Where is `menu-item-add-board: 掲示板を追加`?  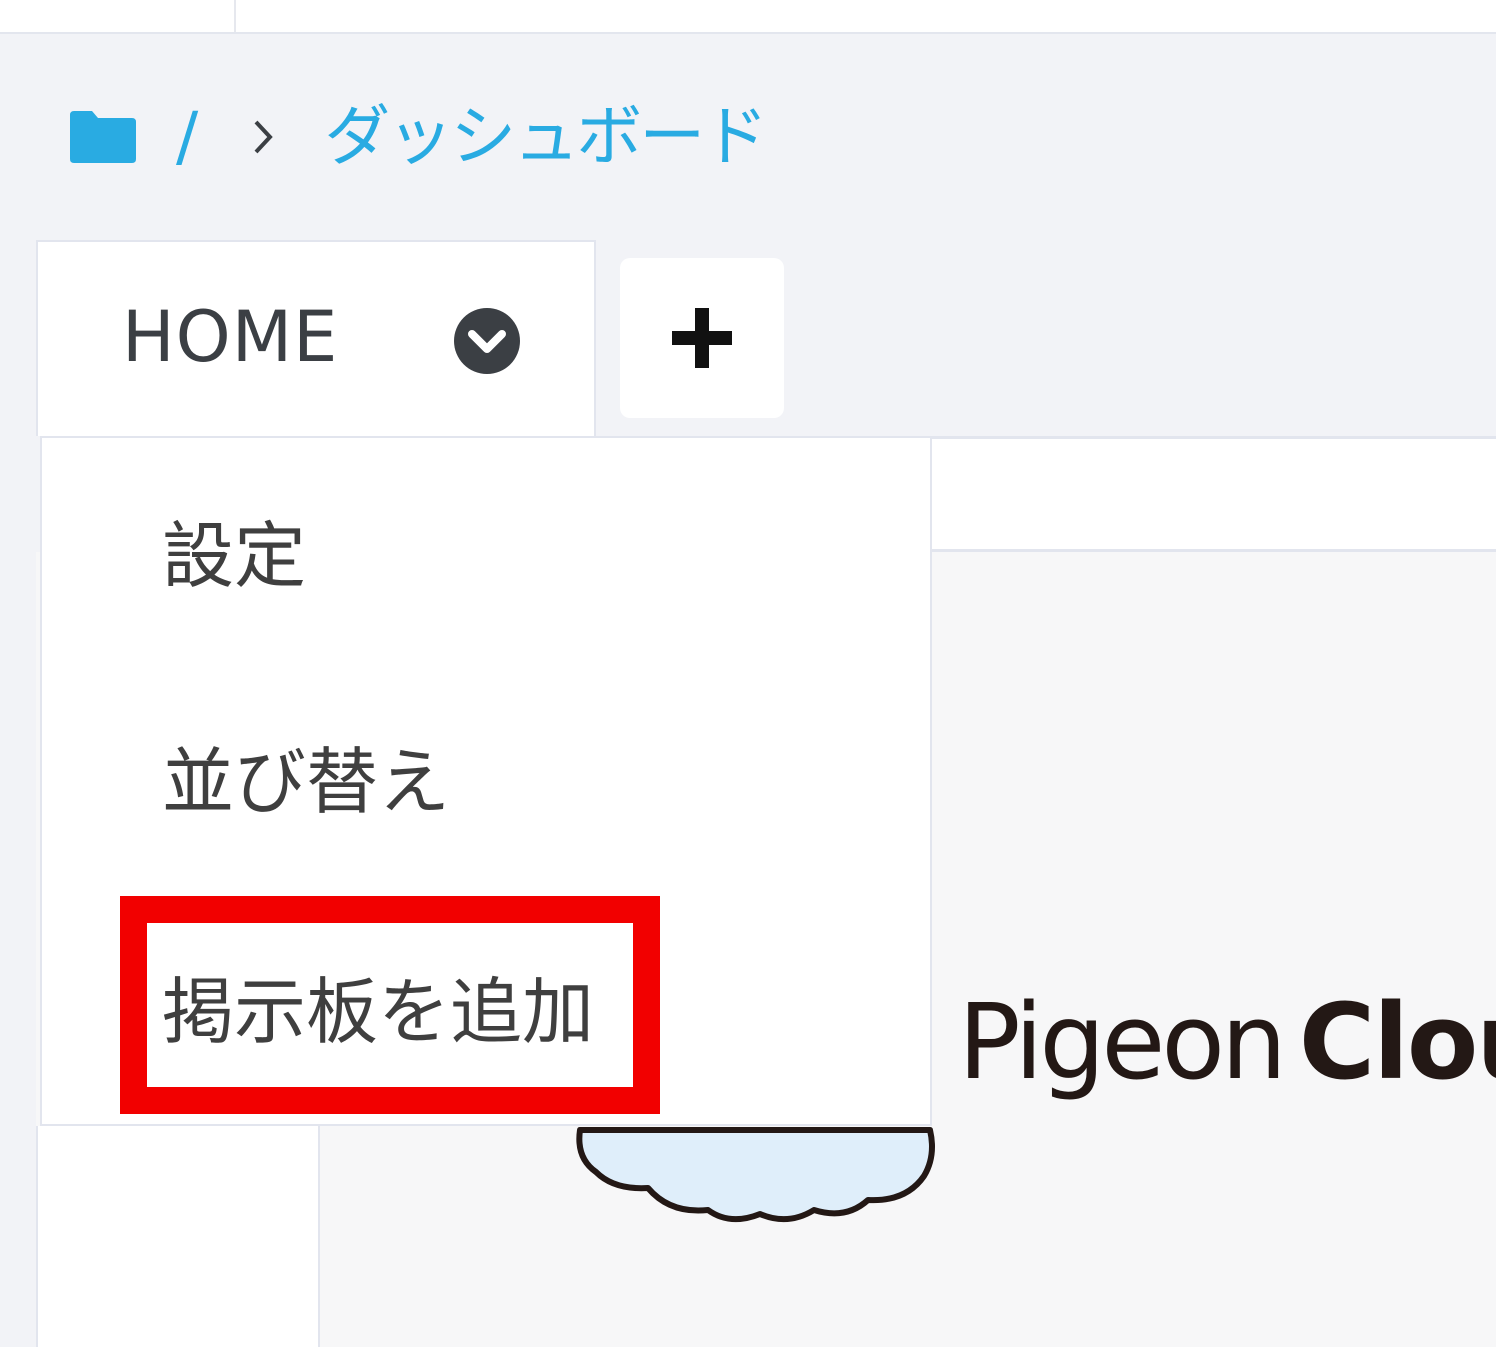
menu-item-add-board: 掲示板を追加 is located at coordinates (378, 1012).